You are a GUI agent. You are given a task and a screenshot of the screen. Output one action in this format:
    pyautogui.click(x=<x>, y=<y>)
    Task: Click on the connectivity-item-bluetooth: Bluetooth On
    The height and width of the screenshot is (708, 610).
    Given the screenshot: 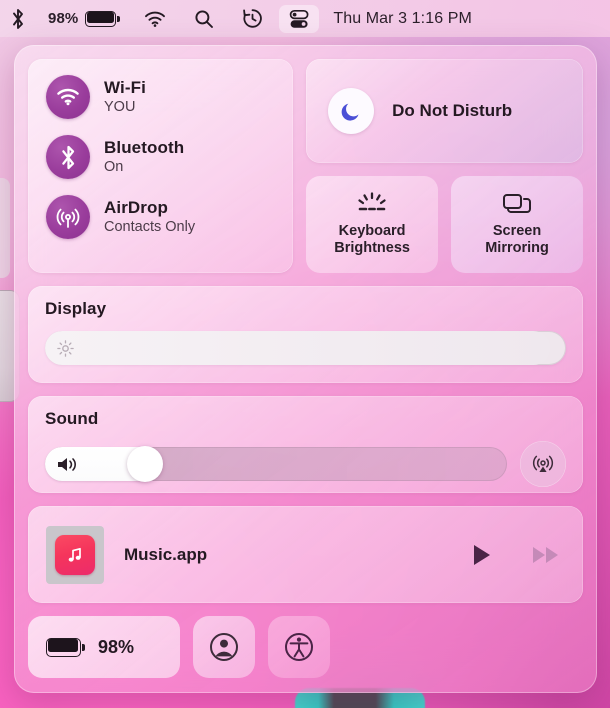 What is the action you would take?
    pyautogui.click(x=160, y=157)
    